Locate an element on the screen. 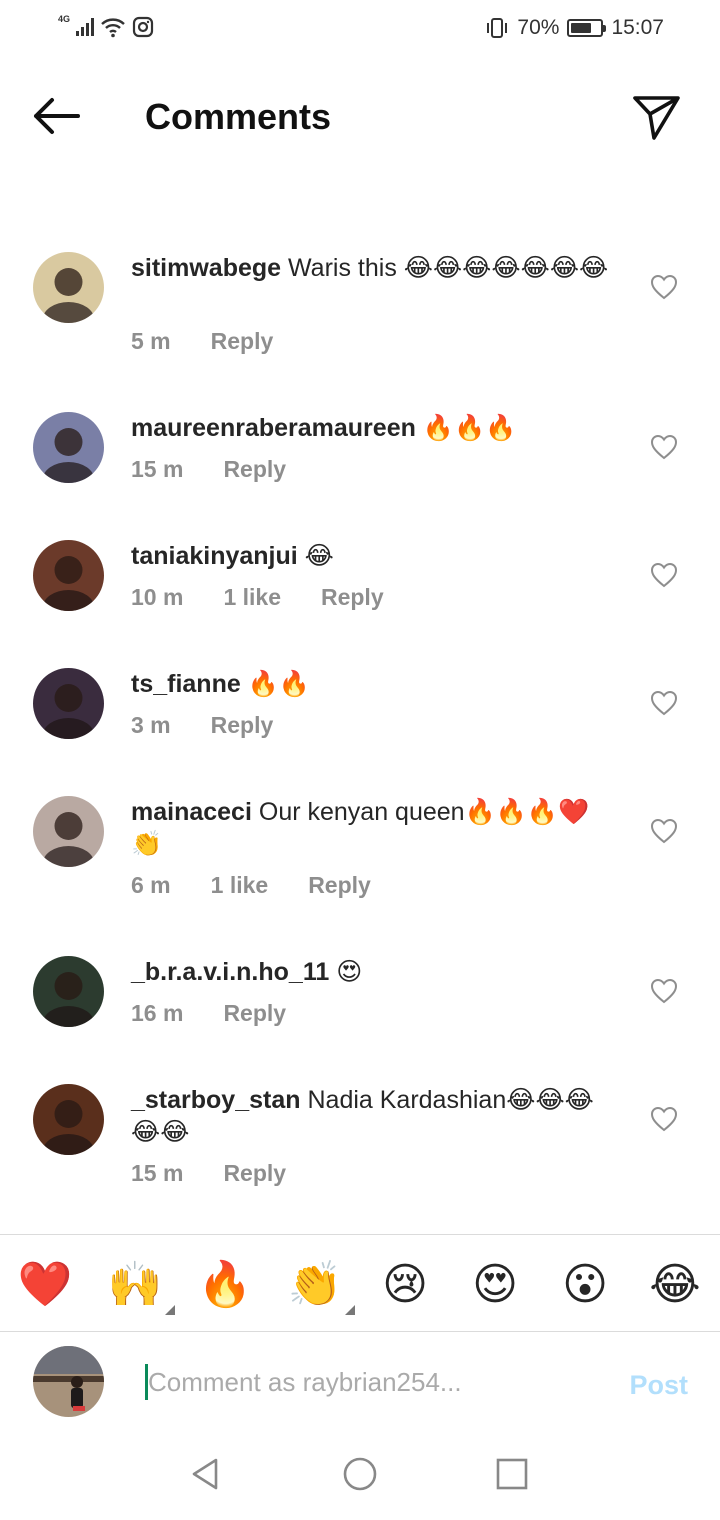 The image size is (720, 1520). signal-icon is located at coordinates (85, 27).